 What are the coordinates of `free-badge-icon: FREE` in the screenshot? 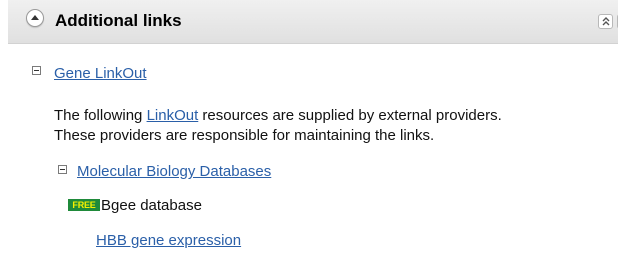 It's located at (84, 205).